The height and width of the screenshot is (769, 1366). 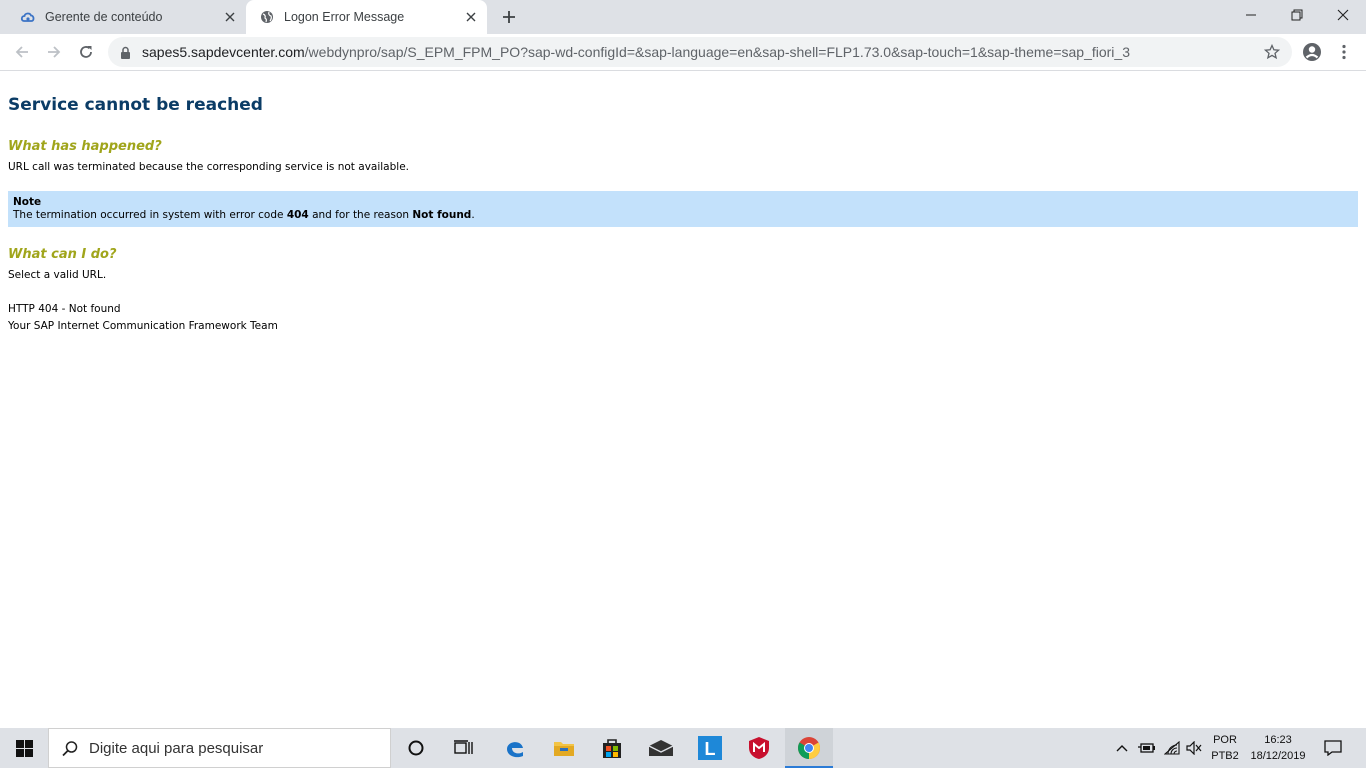 What do you see at coordinates (1225, 748) in the screenshot?
I see `input-language-indicator: POR PTB2` at bounding box center [1225, 748].